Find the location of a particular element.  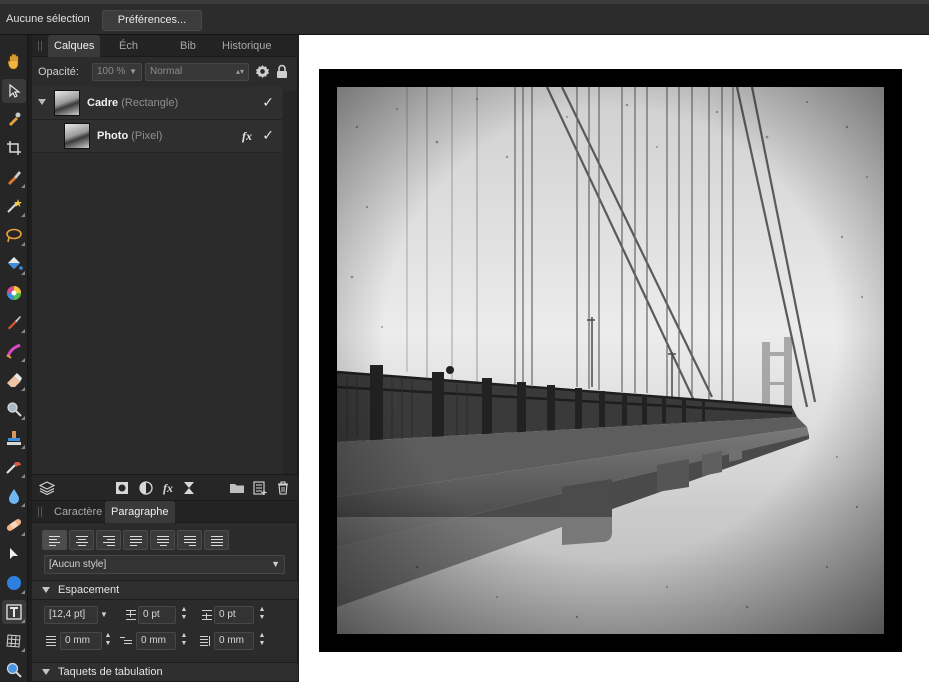

space-after-icon is located at coordinates (207, 615).